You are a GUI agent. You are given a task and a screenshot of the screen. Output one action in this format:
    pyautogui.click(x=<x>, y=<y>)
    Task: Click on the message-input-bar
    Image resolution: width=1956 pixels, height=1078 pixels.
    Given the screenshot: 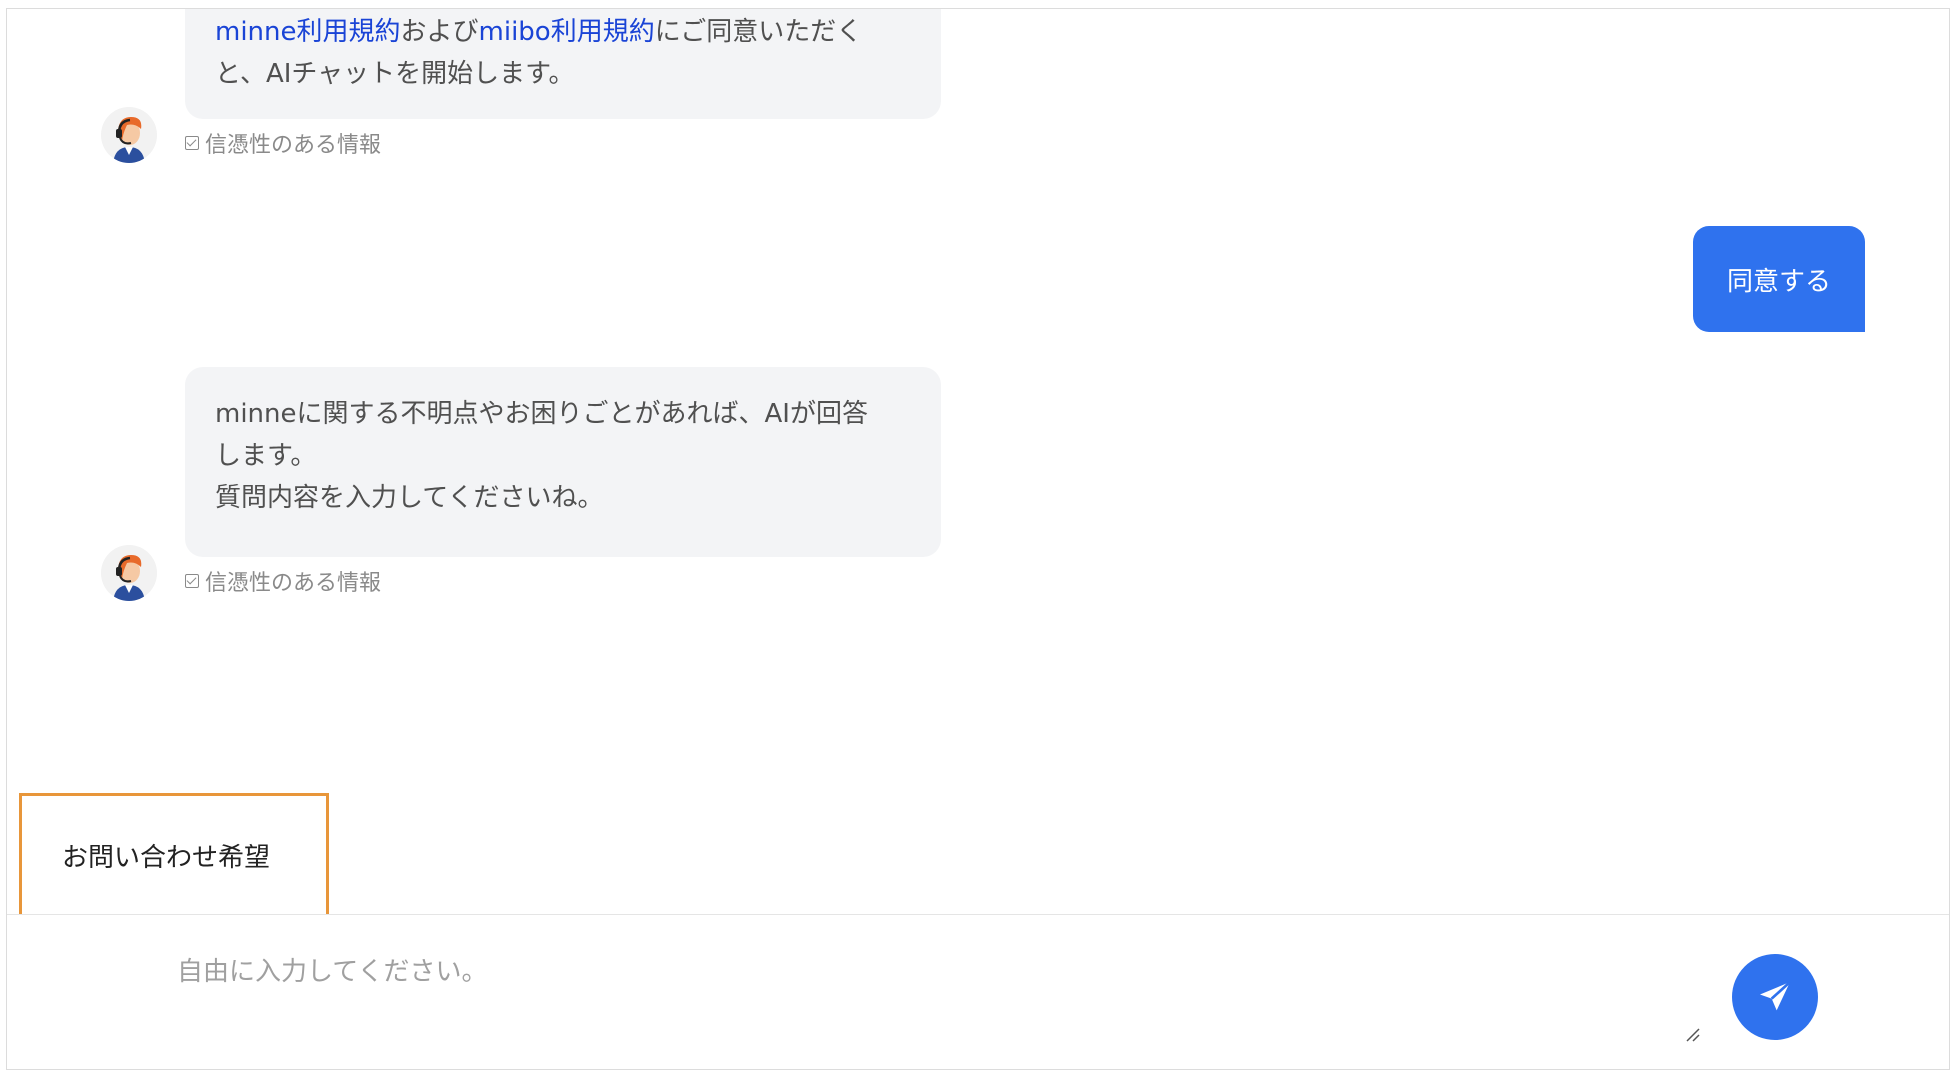 What is the action you would take?
    pyautogui.click(x=978, y=991)
    